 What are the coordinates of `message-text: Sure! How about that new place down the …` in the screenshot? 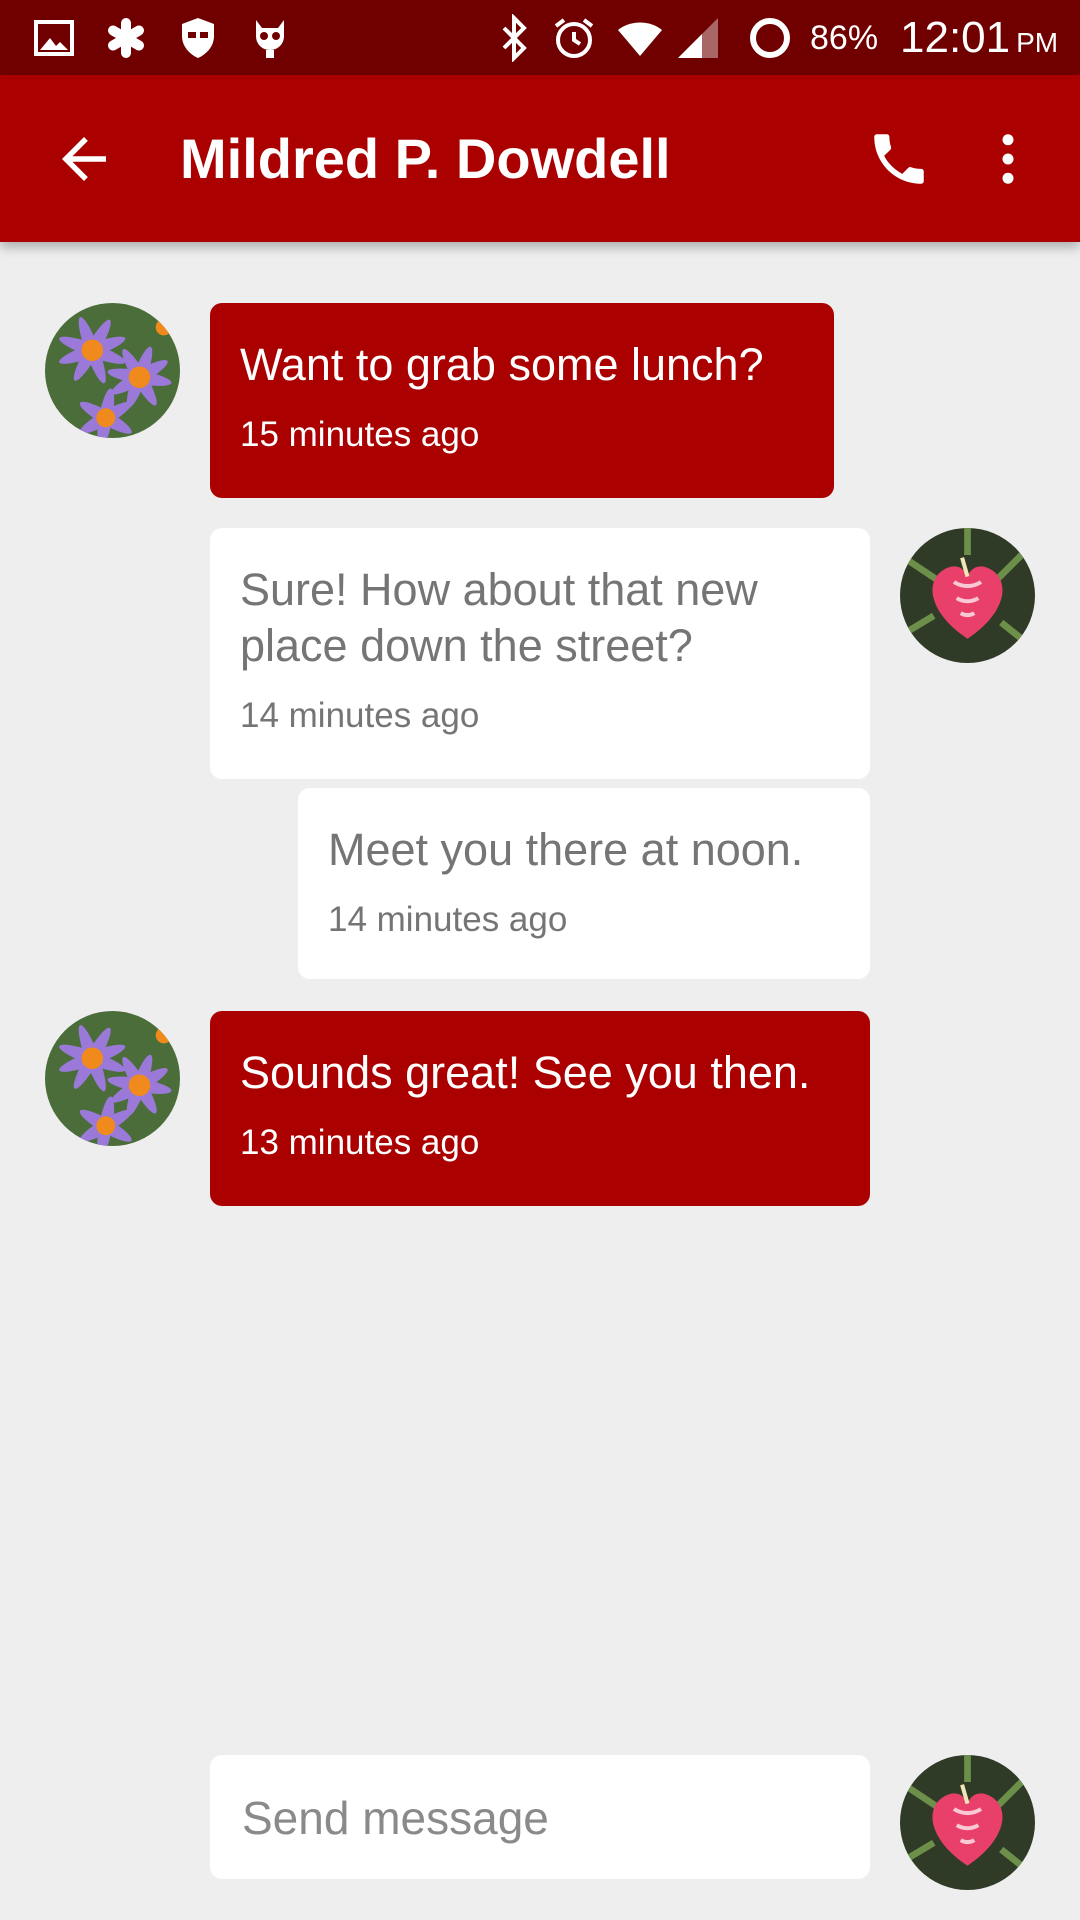 It's located at (499, 617).